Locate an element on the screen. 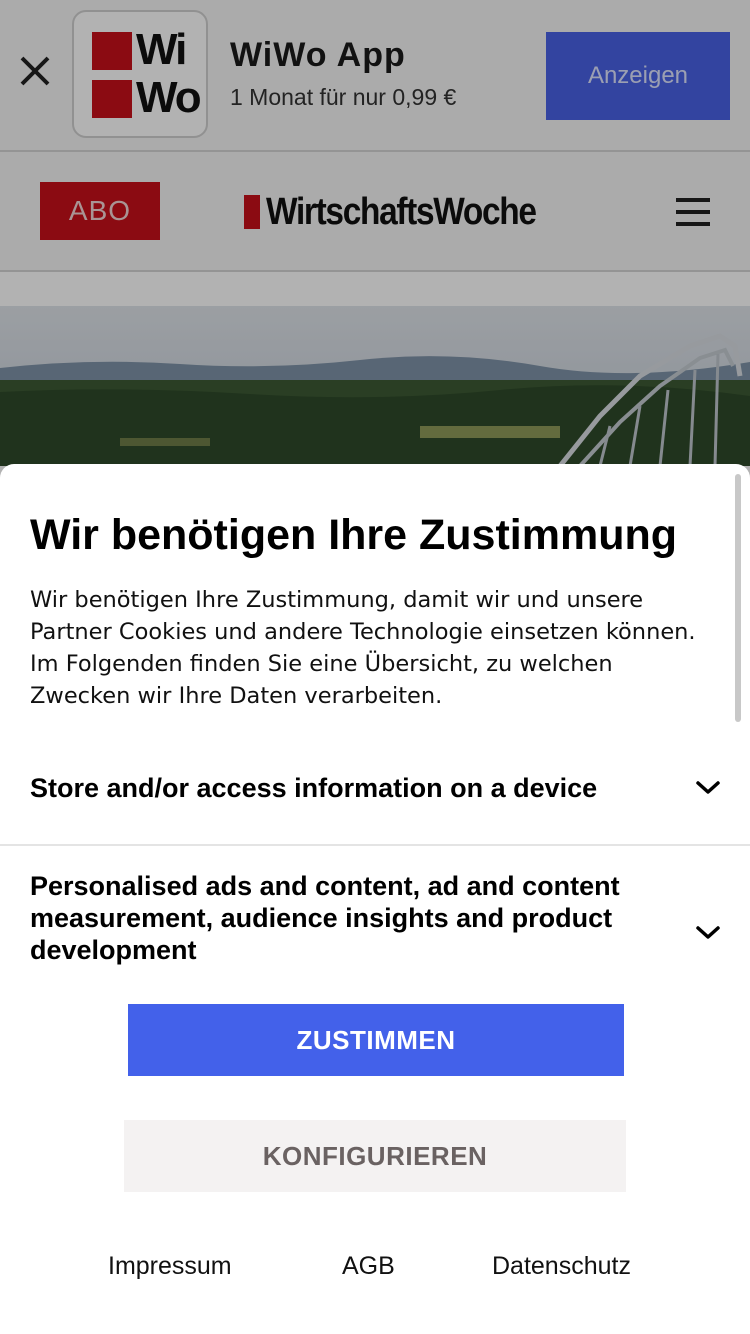  dialog-scrollbar is located at coordinates (738, 598).